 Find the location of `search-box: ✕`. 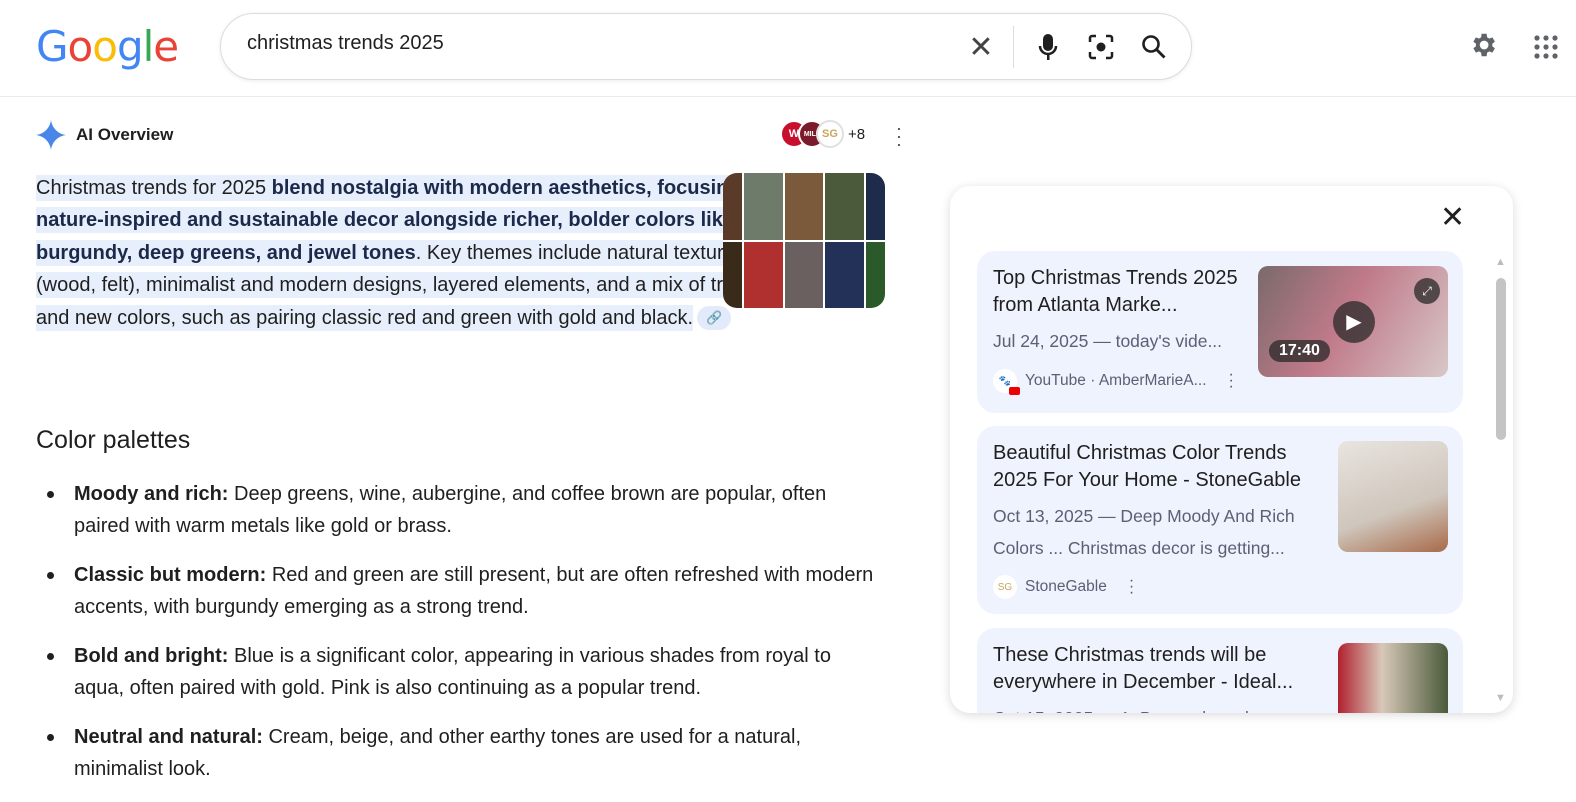

search-box: ✕ is located at coordinates (706, 46).